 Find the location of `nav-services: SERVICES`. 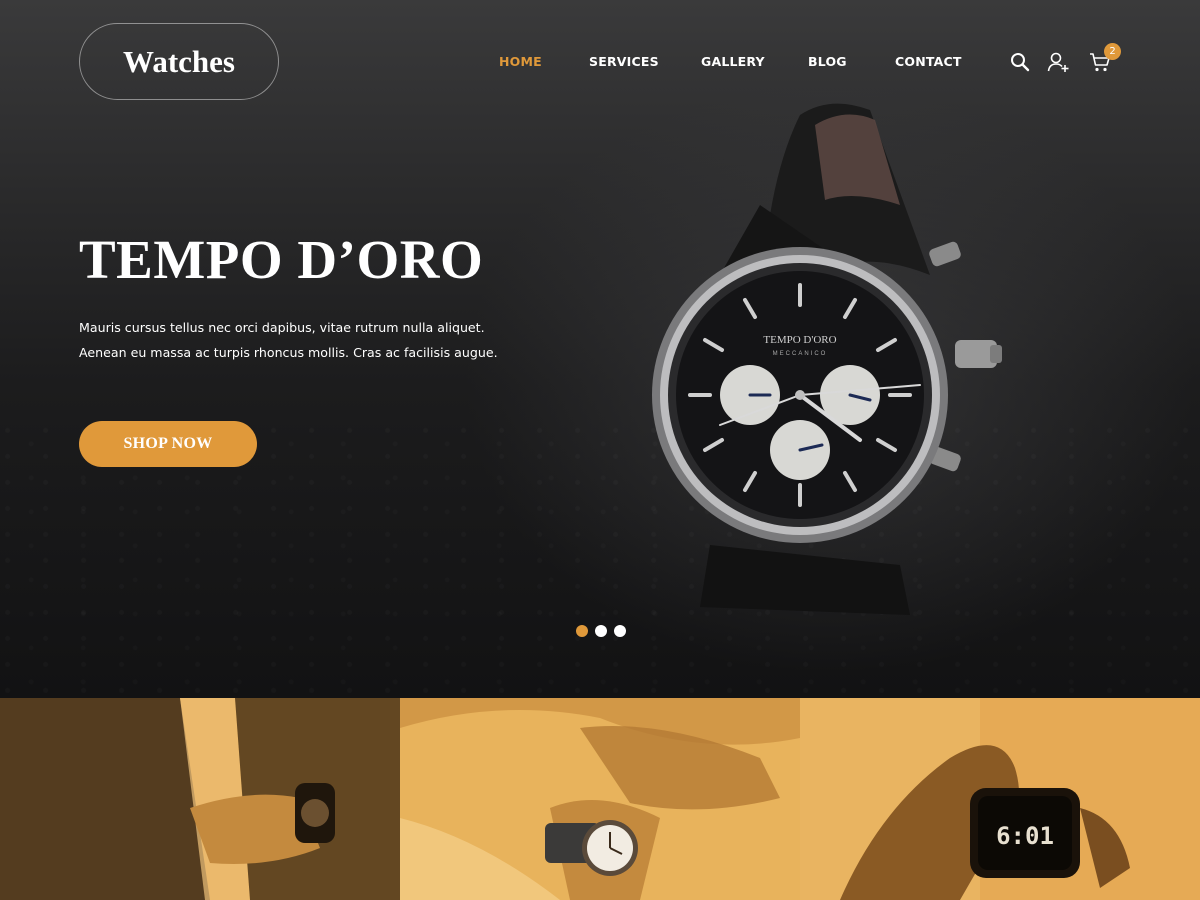

nav-services: SERVICES is located at coordinates (624, 61).